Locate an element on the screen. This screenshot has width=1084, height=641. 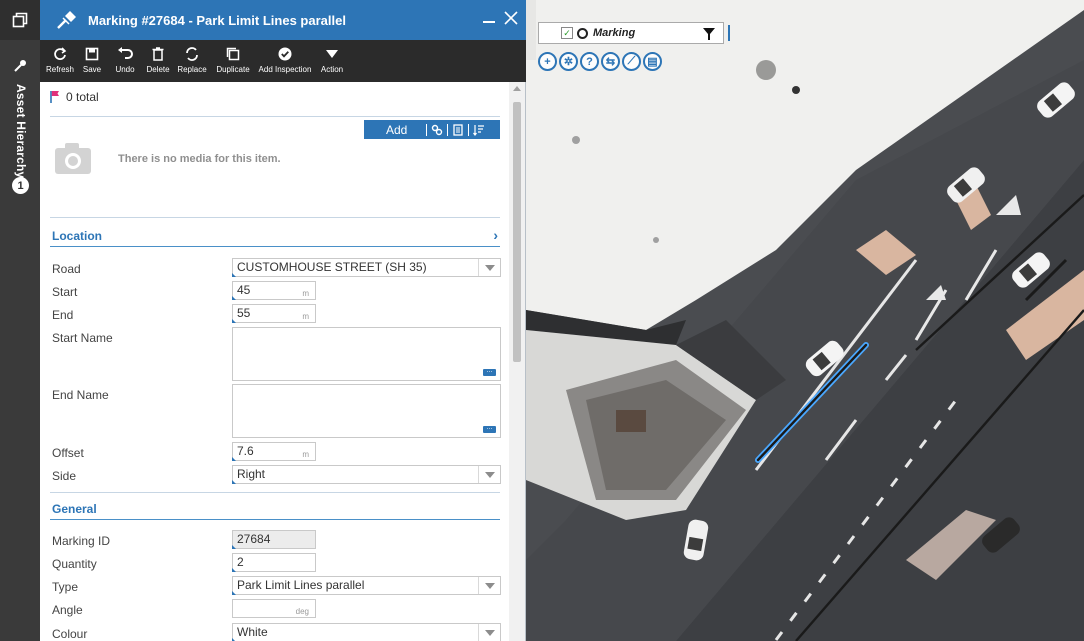
offset-unit: m is located at coordinates (305, 454).